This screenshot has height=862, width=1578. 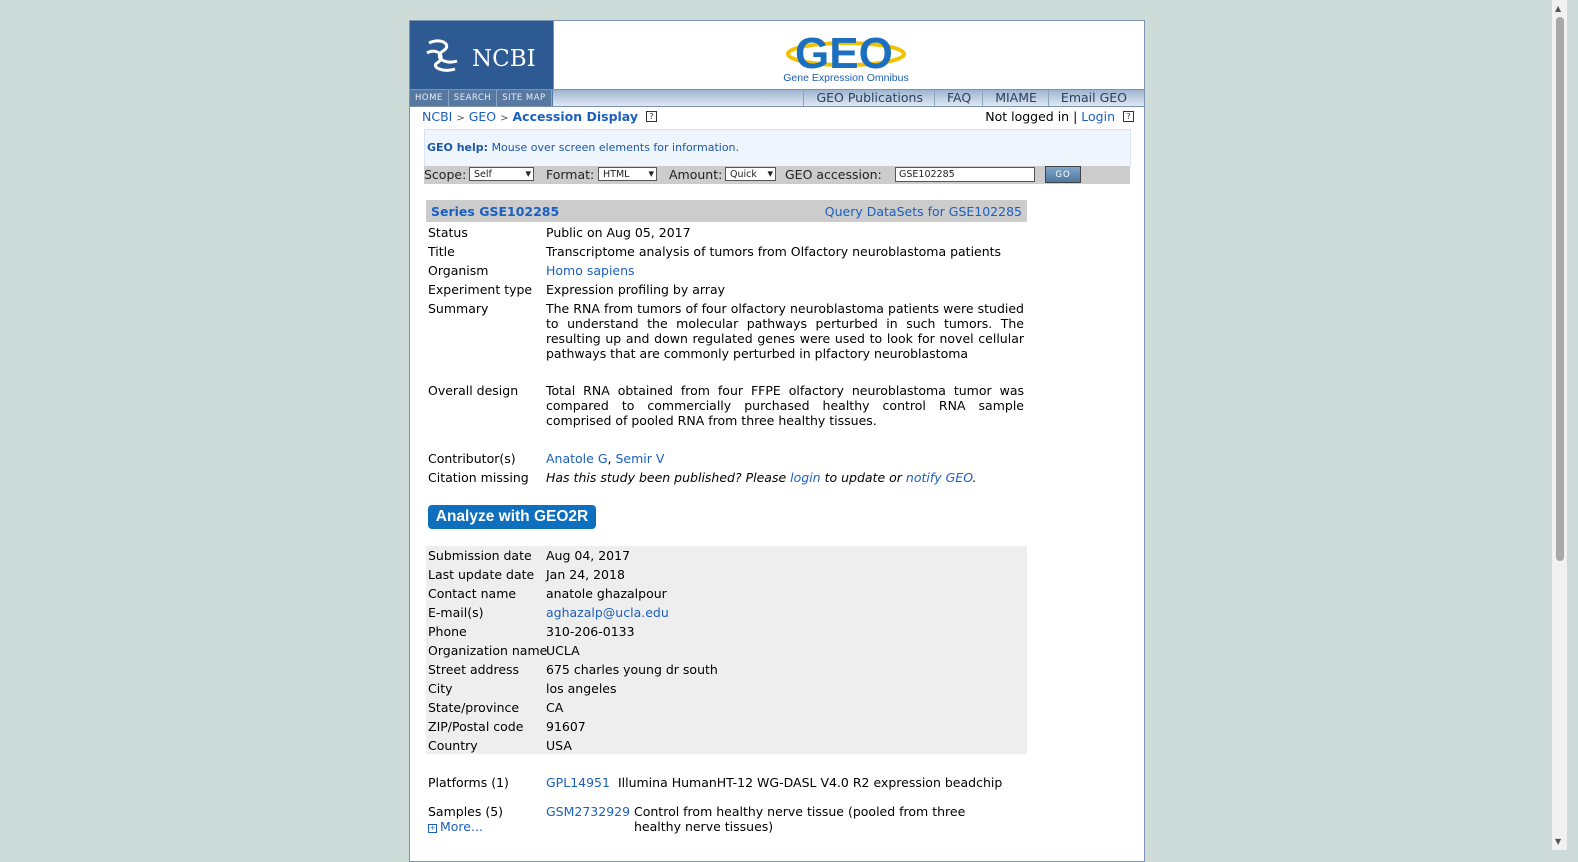 I want to click on field-label: Submission date, so click(x=480, y=555).